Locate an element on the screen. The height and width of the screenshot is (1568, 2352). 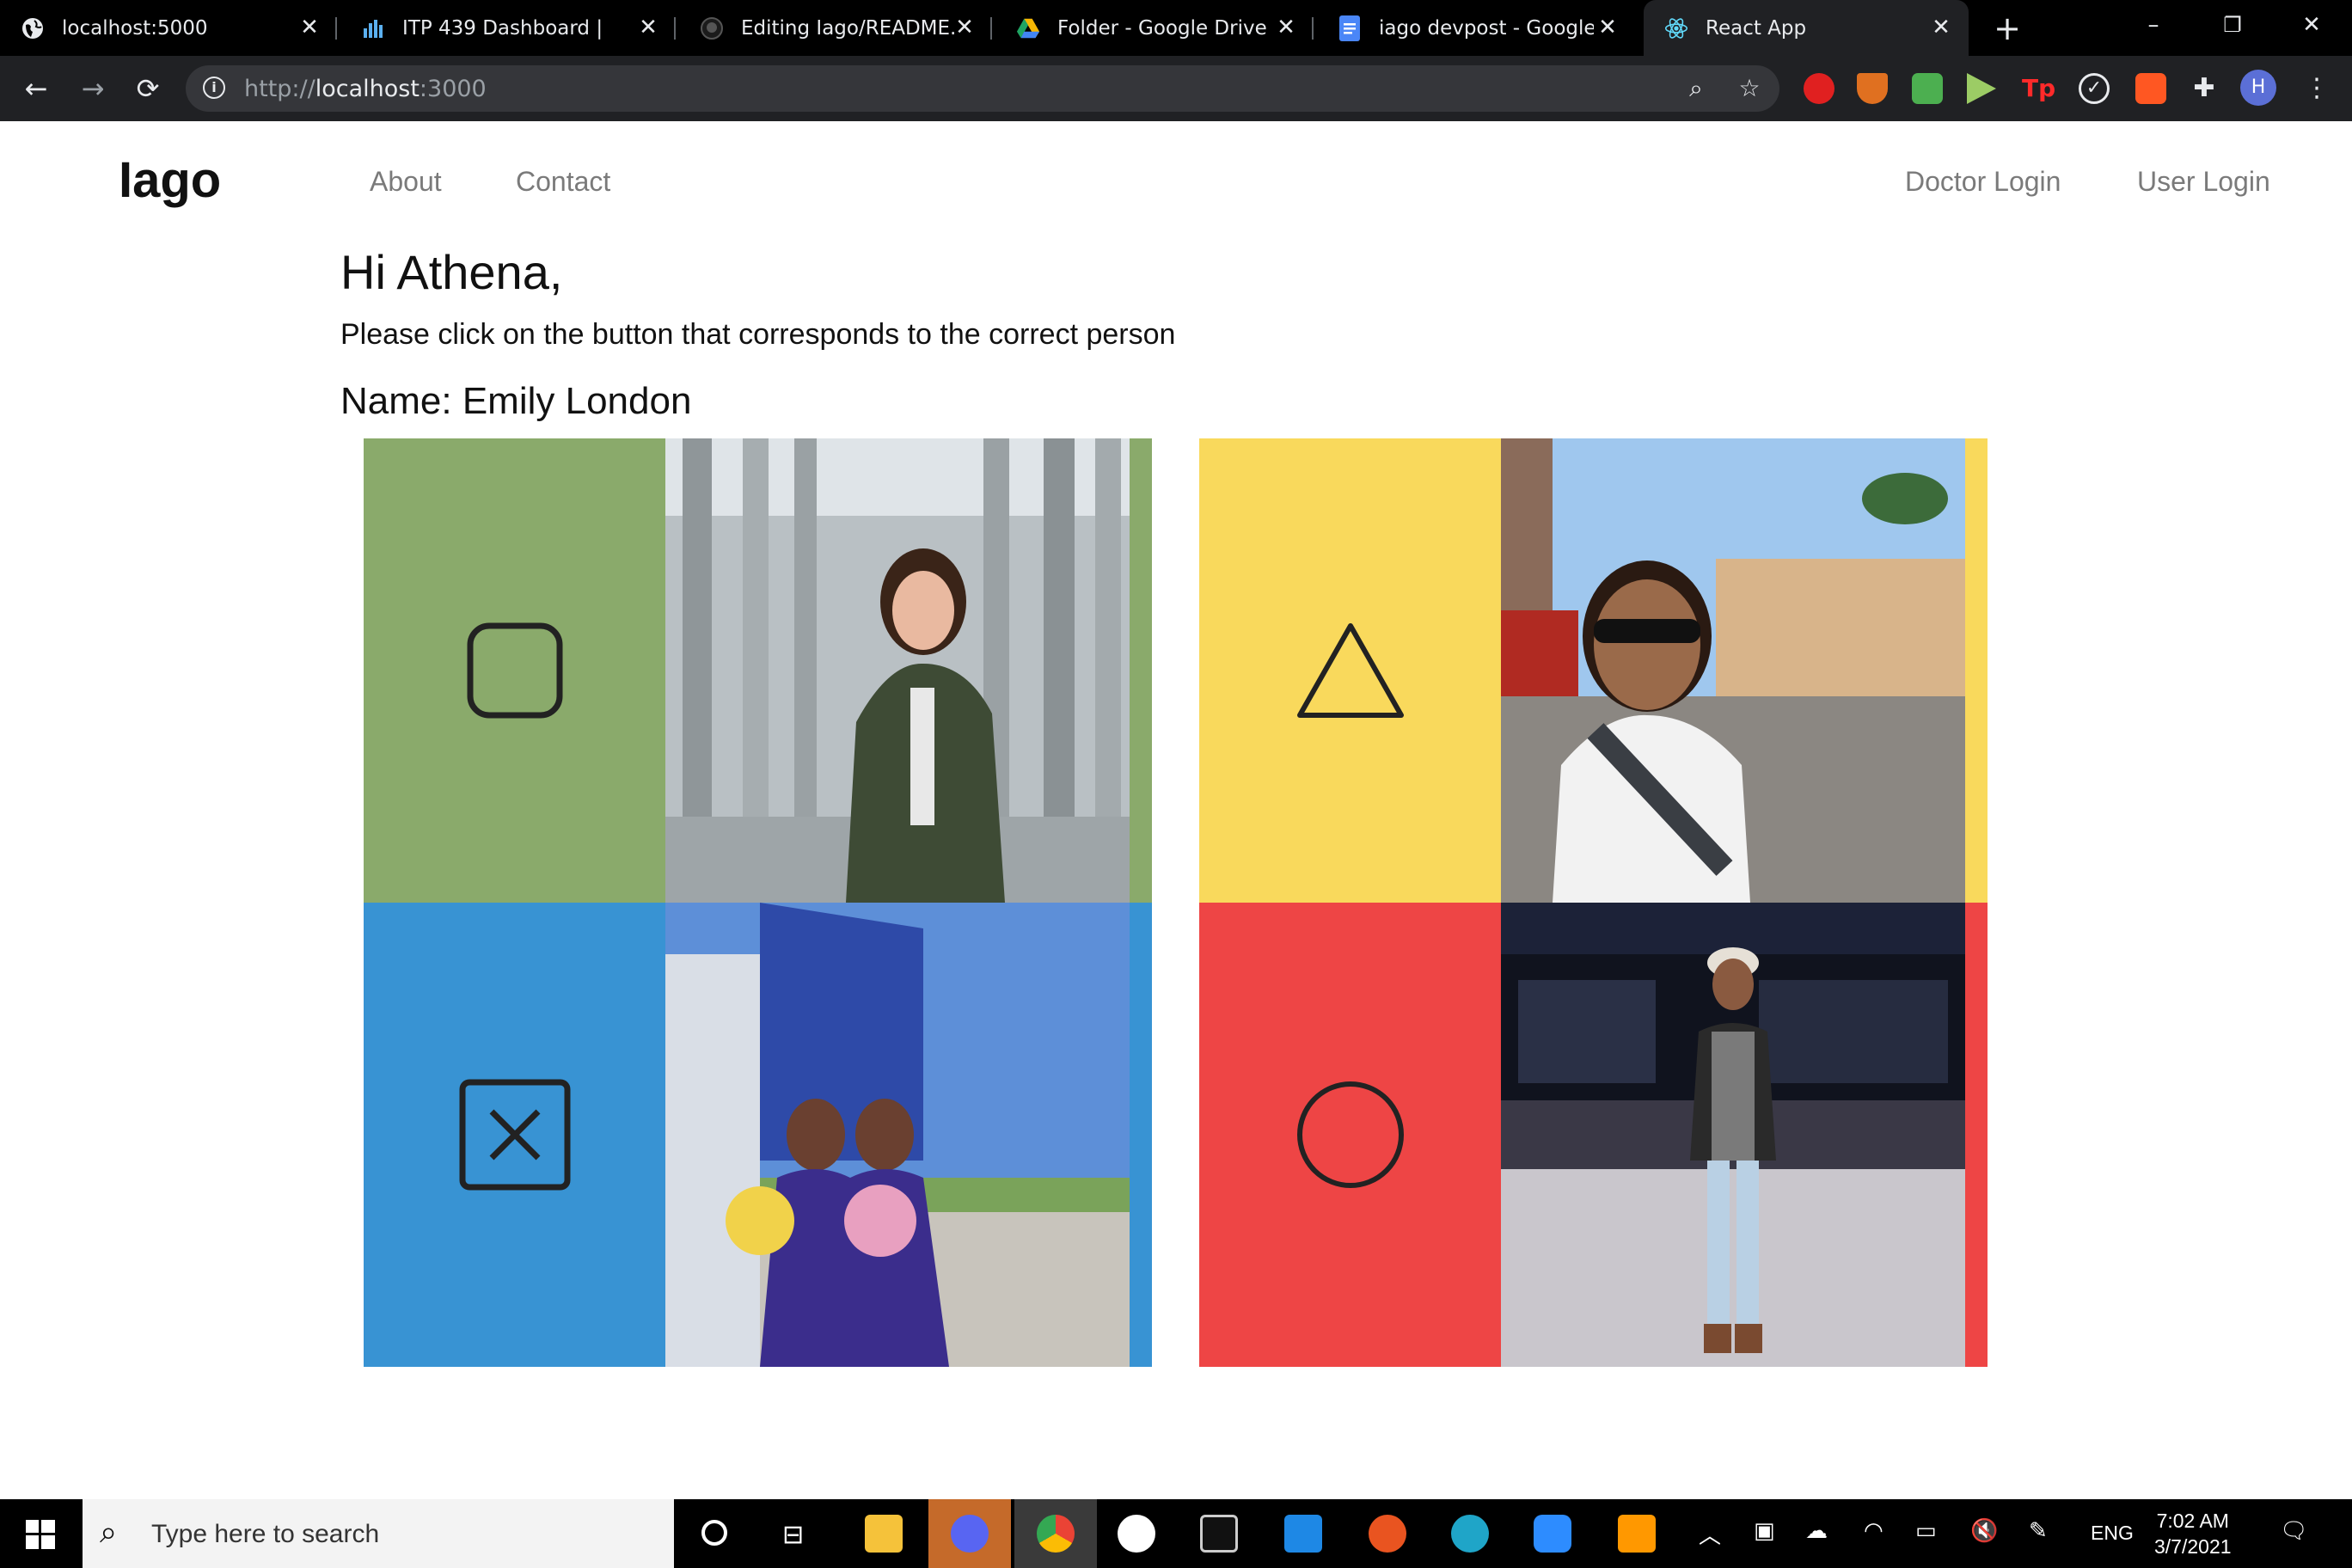
taskbar-search-box: ⌕ Type here to search is located at coordinates (378, 1533).